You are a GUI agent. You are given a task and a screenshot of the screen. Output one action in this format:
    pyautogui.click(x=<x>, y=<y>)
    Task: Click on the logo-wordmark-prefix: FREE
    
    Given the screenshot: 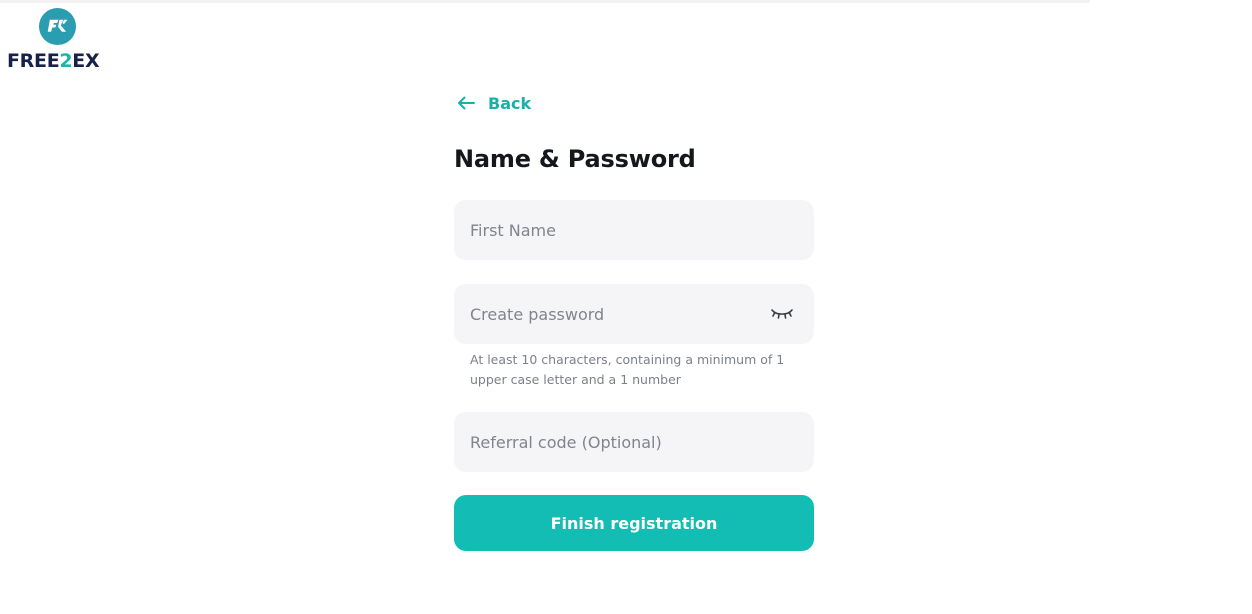 What is the action you would take?
    pyautogui.click(x=33, y=61)
    